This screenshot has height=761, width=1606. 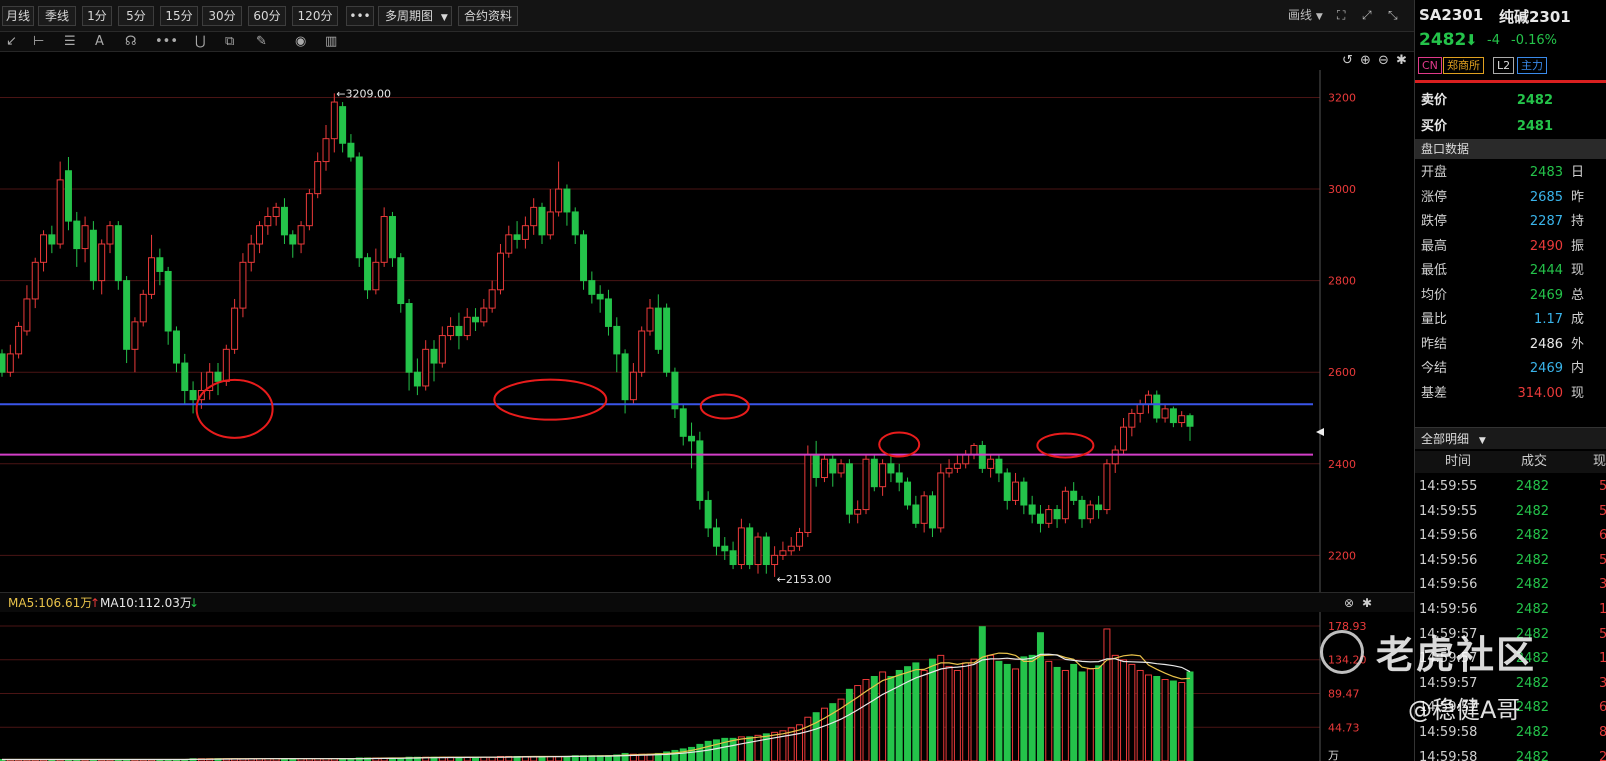 What do you see at coordinates (1510, 319) in the screenshot?
I see `market-data-row: 量比 1.17 成` at bounding box center [1510, 319].